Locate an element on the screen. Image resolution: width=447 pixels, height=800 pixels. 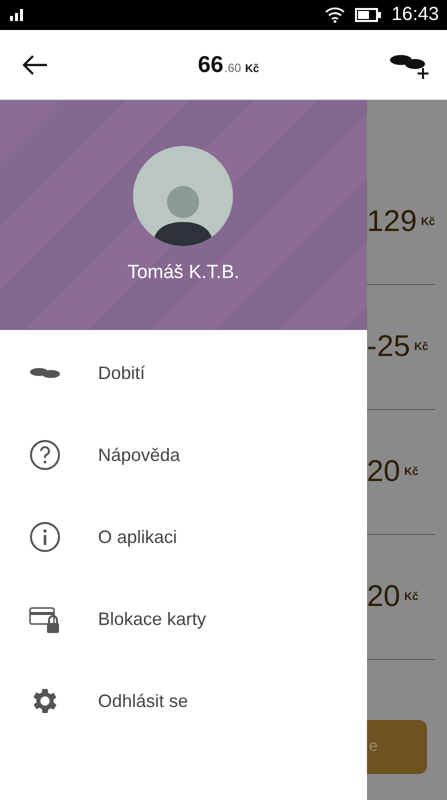
balance-decimals: .60 is located at coordinates (233, 68).